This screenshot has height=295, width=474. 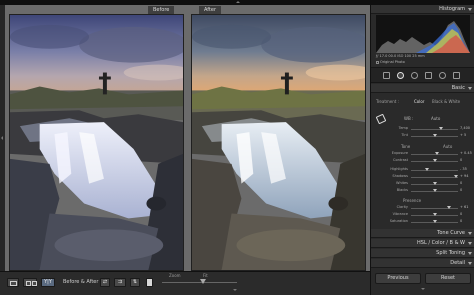 What do you see at coordinates (434, 183) in the screenshot?
I see `whites-slider-thumb` at bounding box center [434, 183].